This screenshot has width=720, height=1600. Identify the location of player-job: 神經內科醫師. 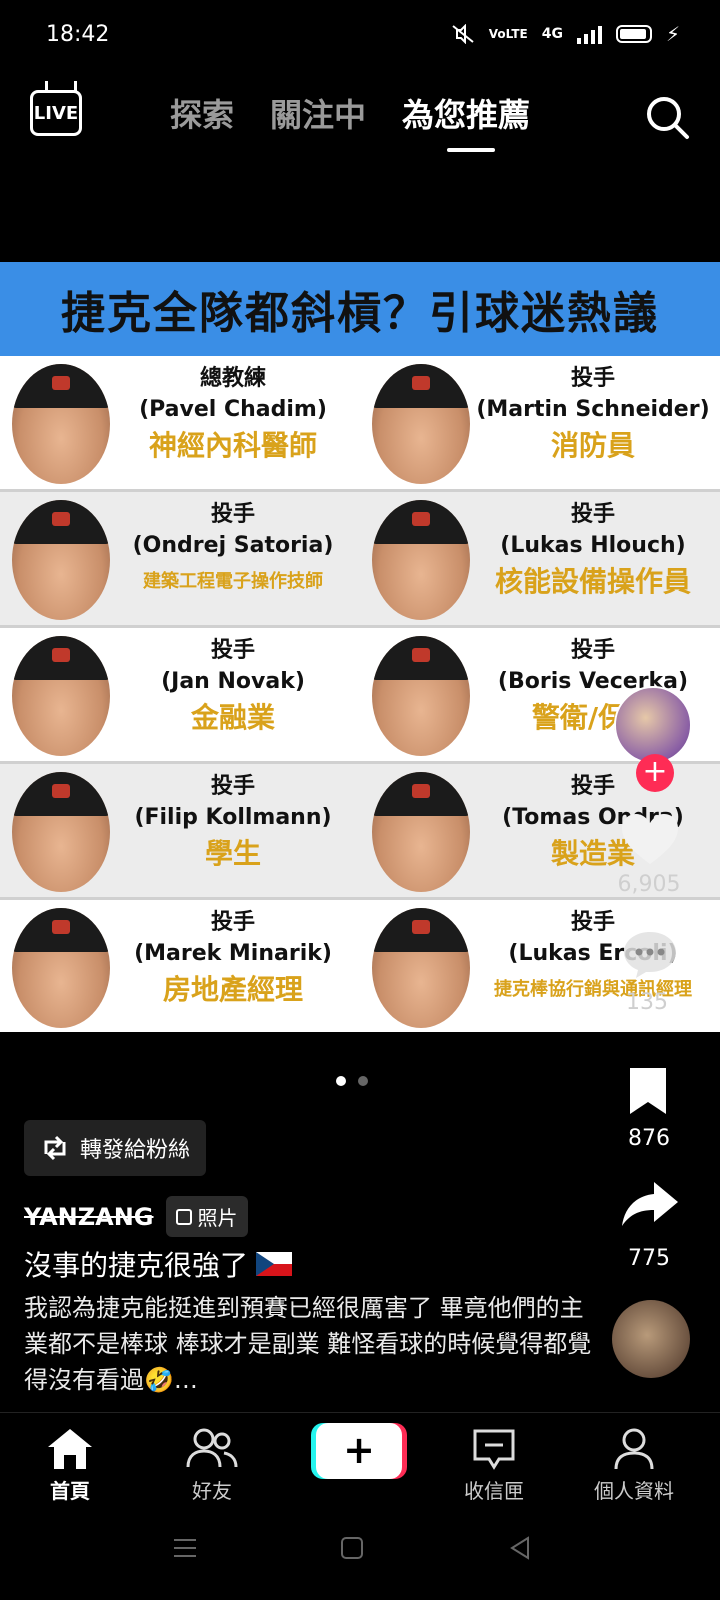
(232, 445).